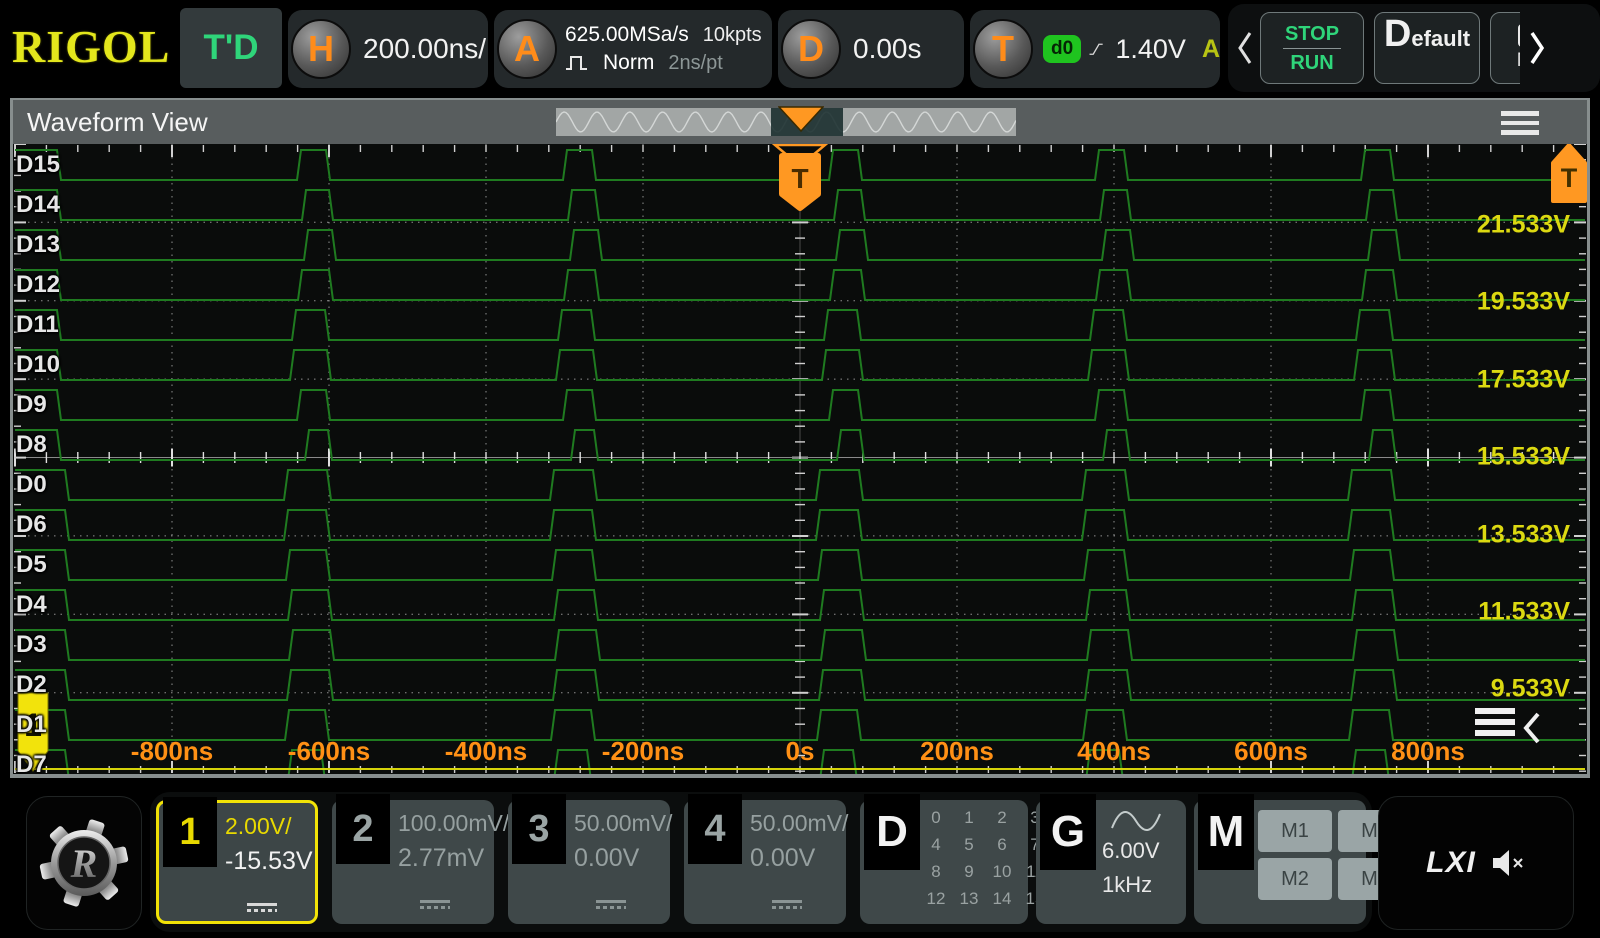 Image resolution: width=1600 pixels, height=938 pixels. What do you see at coordinates (363, 829) in the screenshot?
I see `channel-2-number: 2` at bounding box center [363, 829].